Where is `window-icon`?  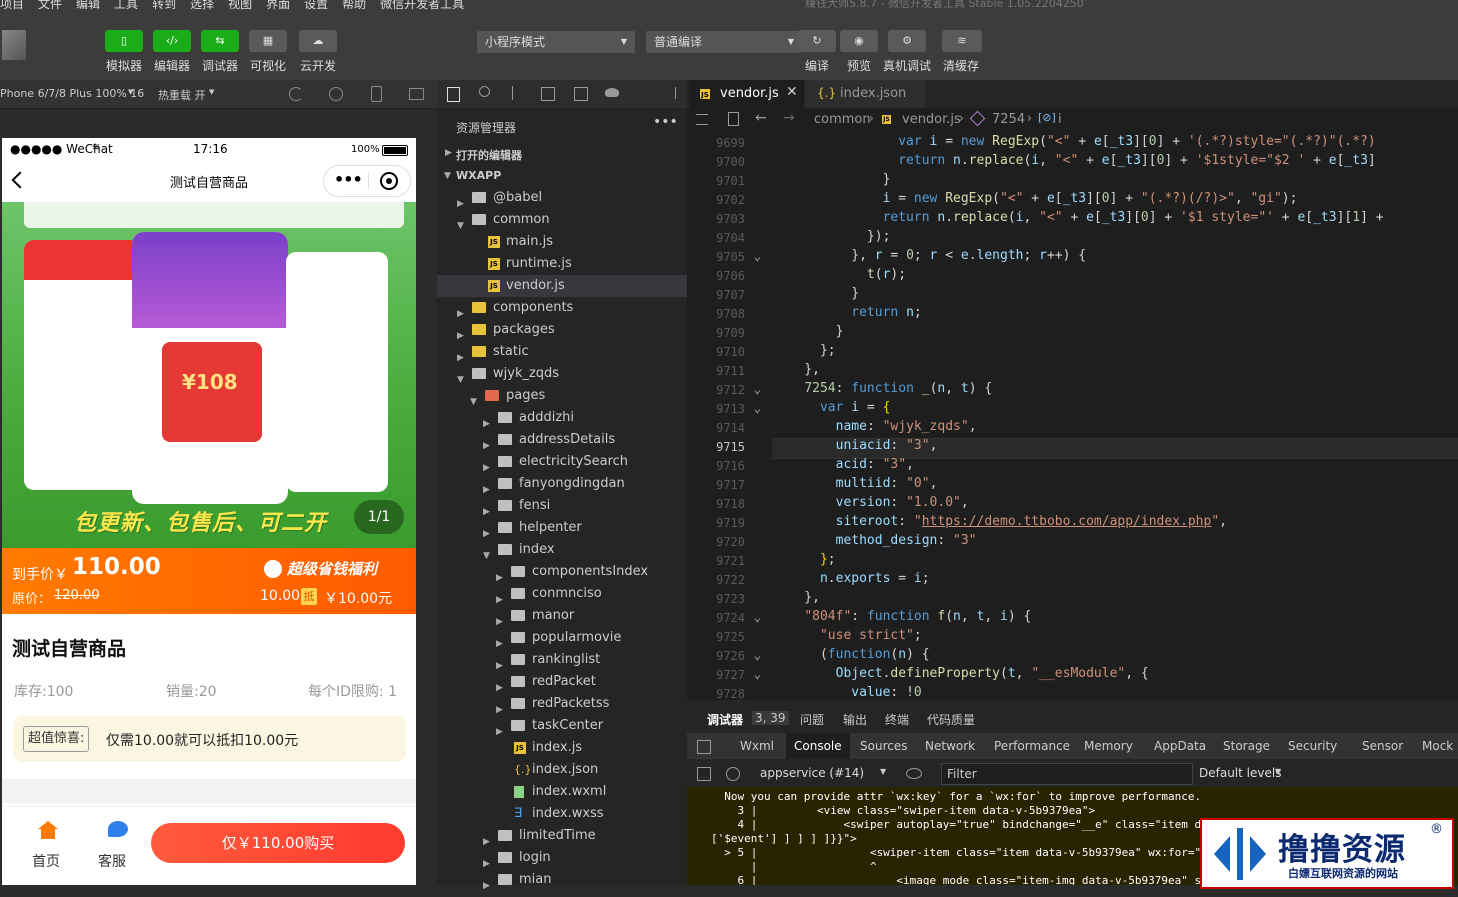
window-icon is located at coordinates (416, 94).